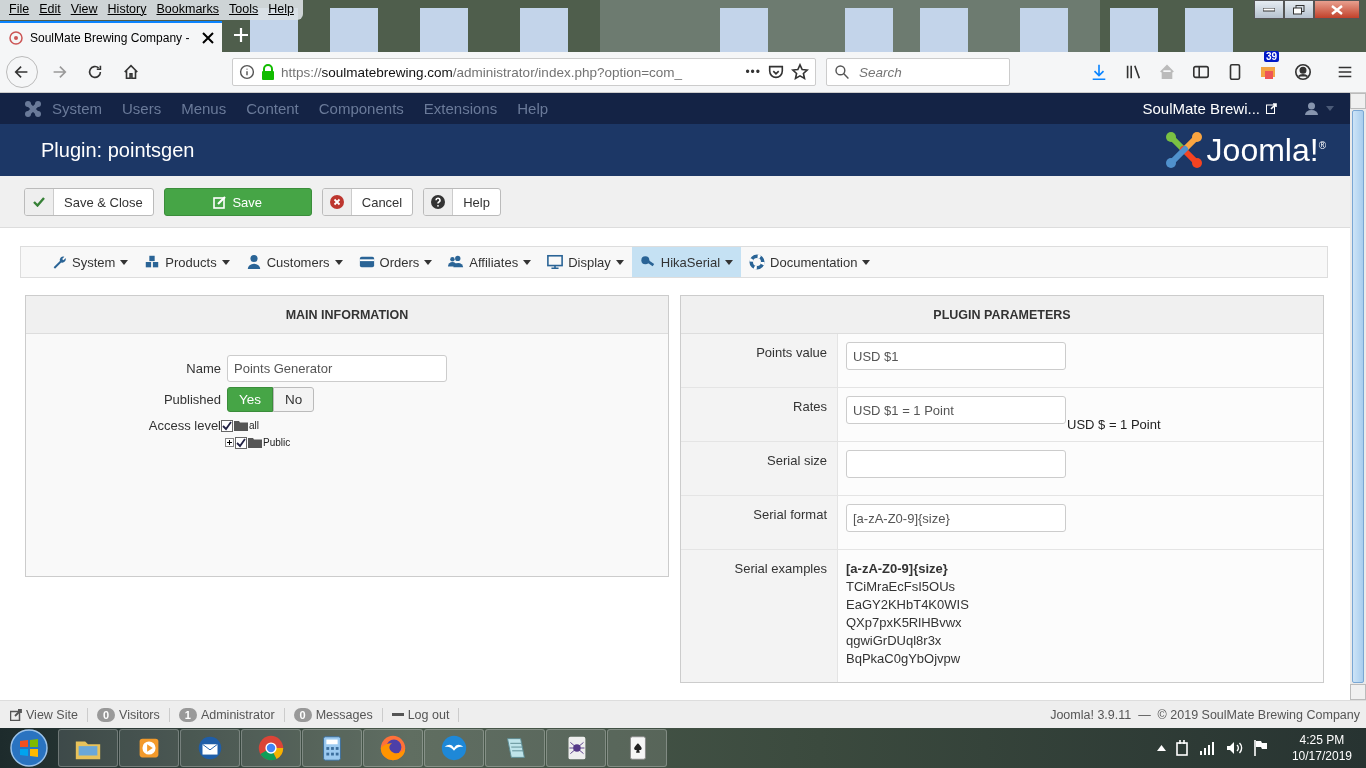  Describe the element at coordinates (33, 108) in the screenshot. I see `joomla-icon` at that location.